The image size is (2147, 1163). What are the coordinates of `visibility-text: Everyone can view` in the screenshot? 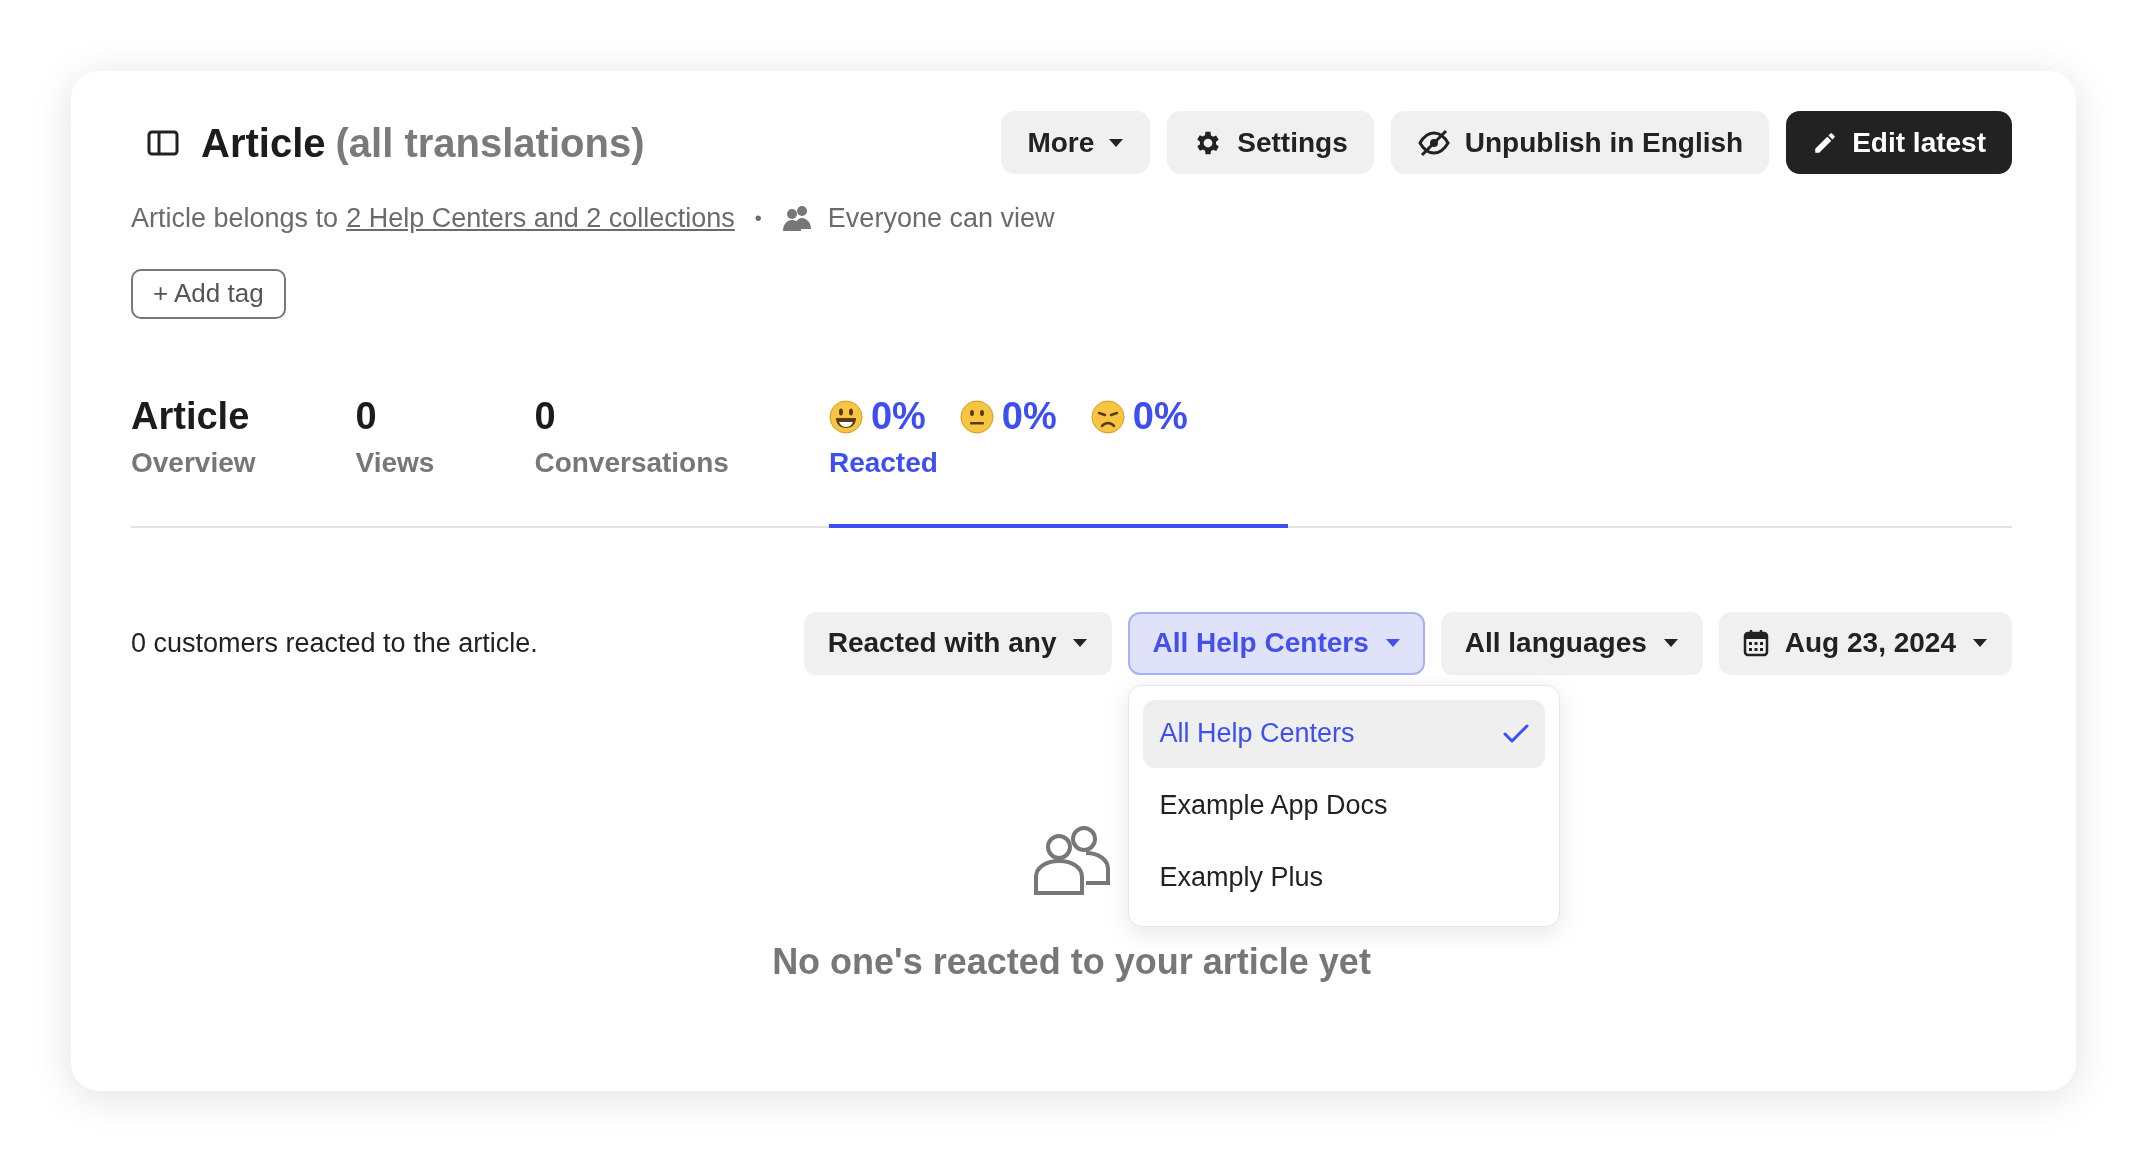 It's located at (941, 218).